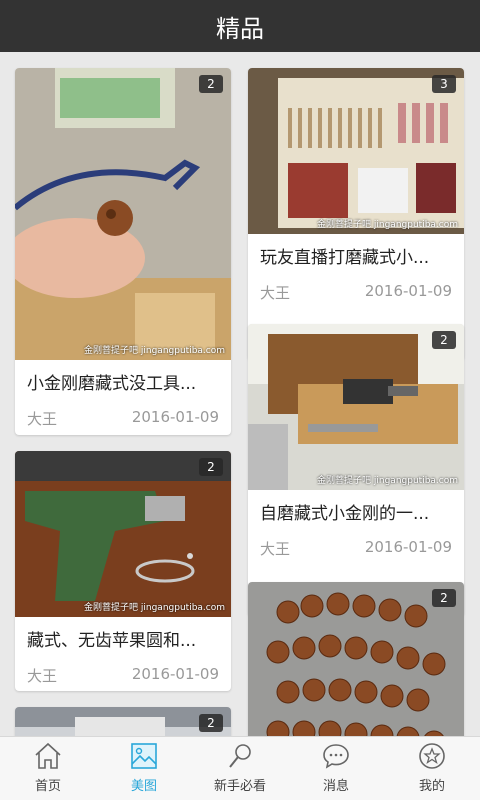 The width and height of the screenshot is (480, 800). What do you see at coordinates (48, 755) in the screenshot?
I see `home-icon` at bounding box center [48, 755].